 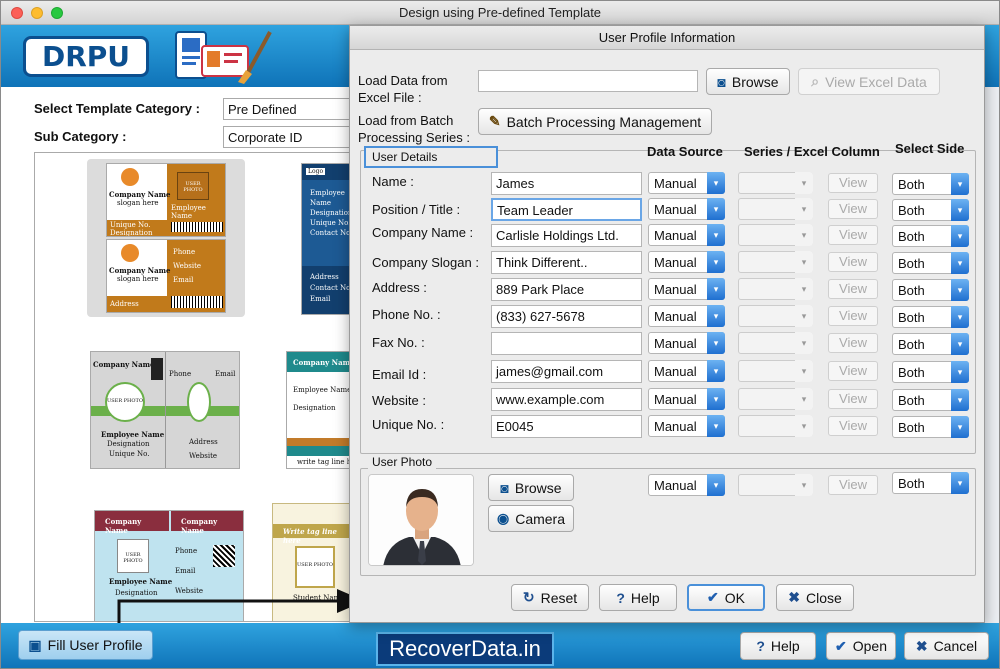 What do you see at coordinates (566, 426) in the screenshot?
I see `field-value-input: E0045` at bounding box center [566, 426].